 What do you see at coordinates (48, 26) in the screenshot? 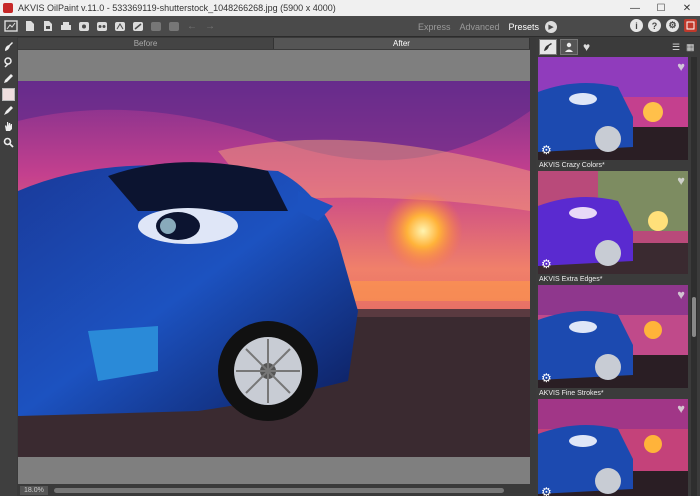
I see `save-file-icon` at bounding box center [48, 26].